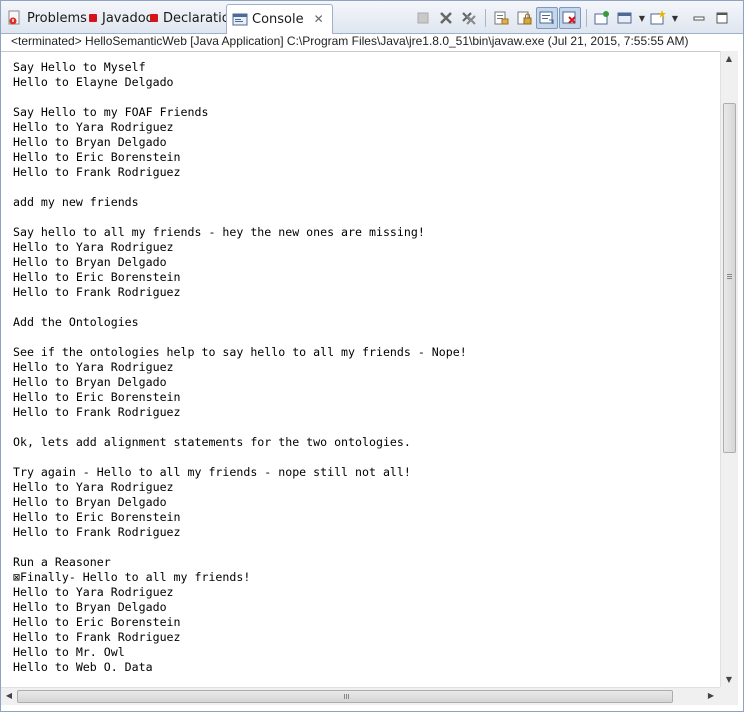 The image size is (744, 712). Describe the element at coordinates (93, 82) in the screenshot. I see `console-line: Hello to Elayne Delgado` at that location.